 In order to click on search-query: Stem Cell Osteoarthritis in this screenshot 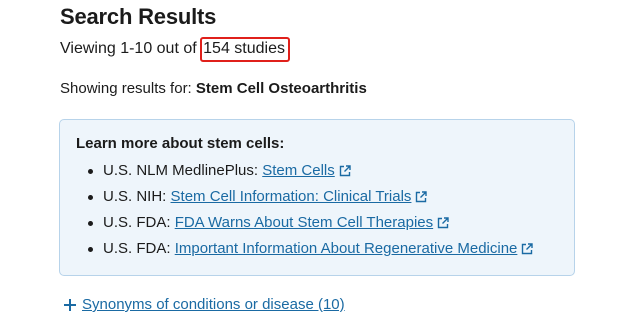, I will do `click(281, 88)`.